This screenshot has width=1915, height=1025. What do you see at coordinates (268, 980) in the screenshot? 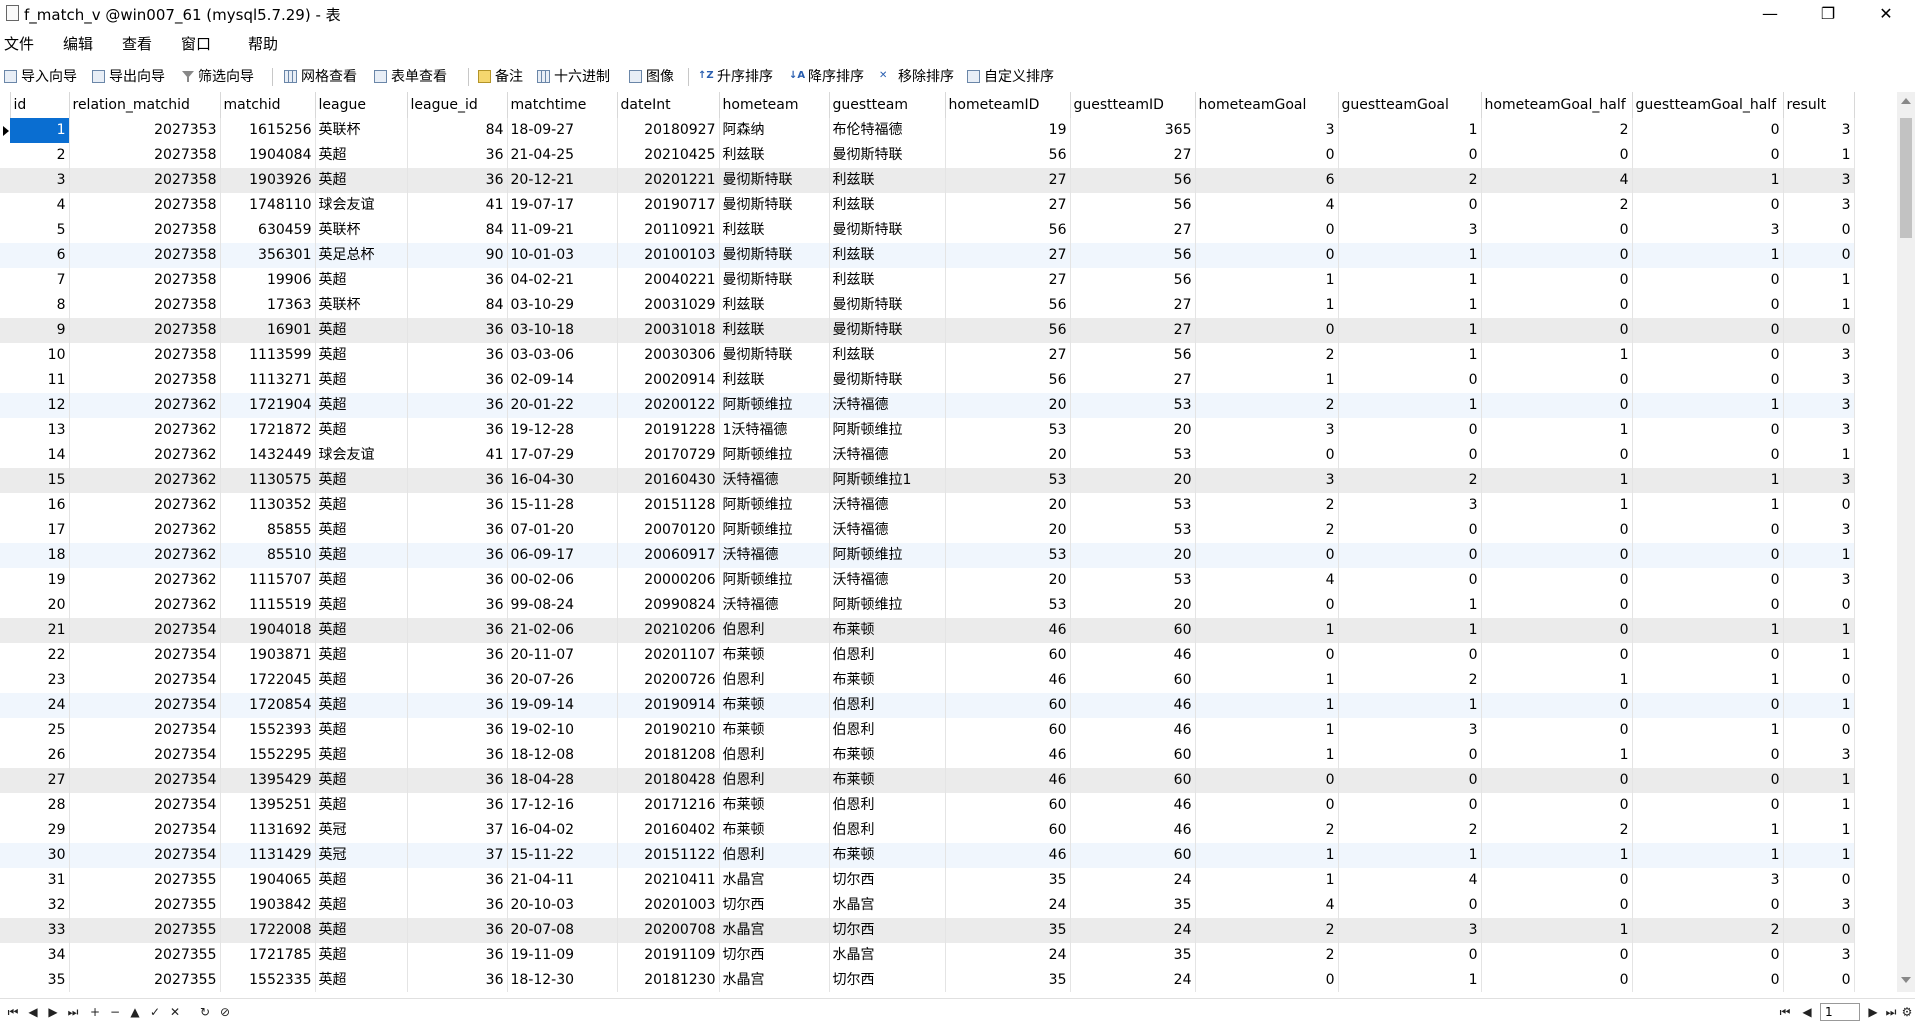
I see `table-cell: 1552335` at bounding box center [268, 980].